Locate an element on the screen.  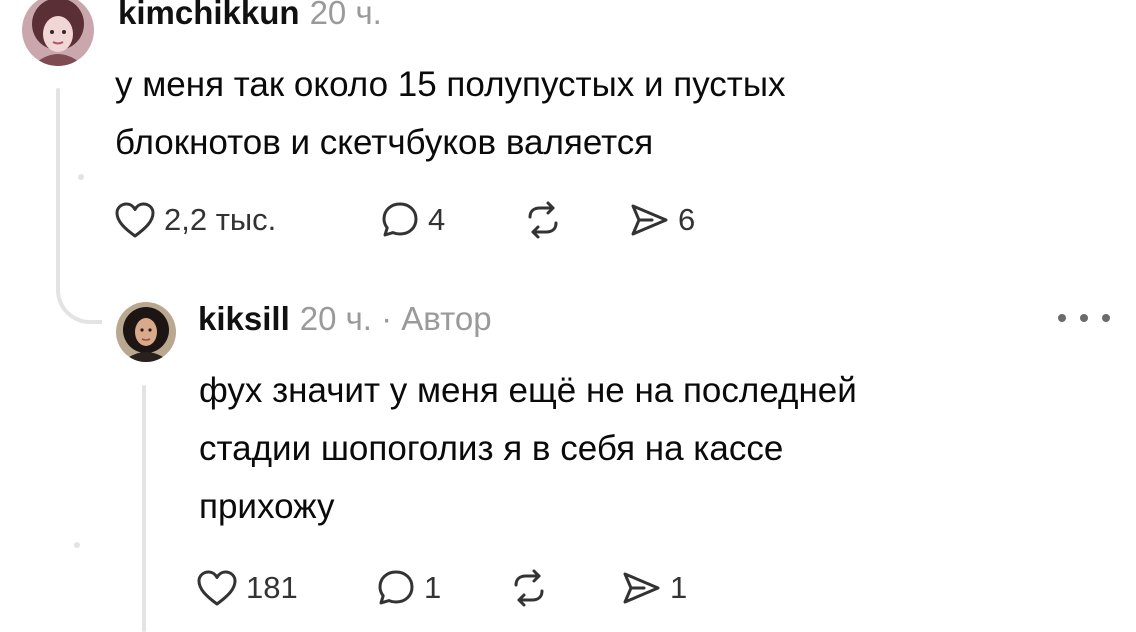
comment-text-line: фух значит у меня ещё не на последней is located at coordinates (528, 390).